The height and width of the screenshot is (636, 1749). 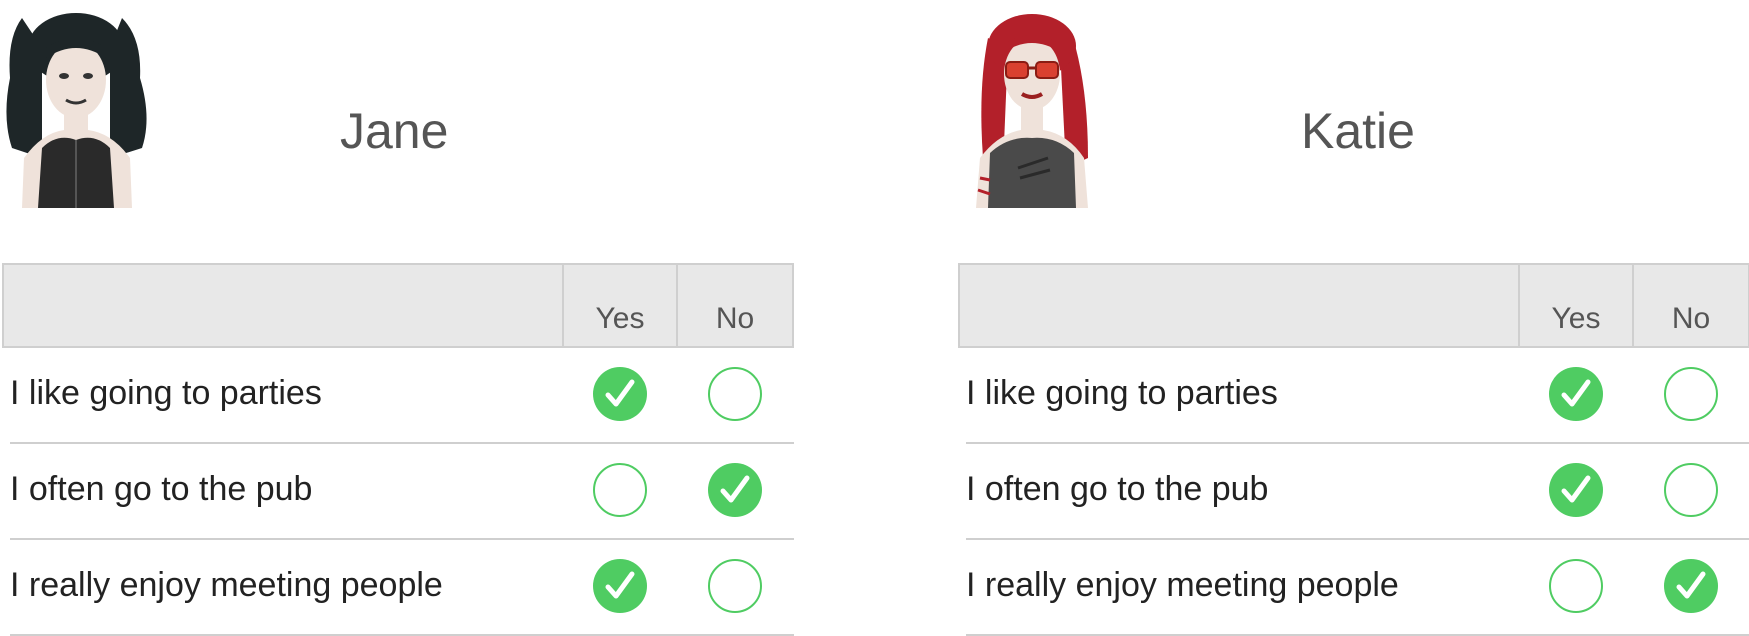 I want to click on person-name: Katie, so click(x=1358, y=131).